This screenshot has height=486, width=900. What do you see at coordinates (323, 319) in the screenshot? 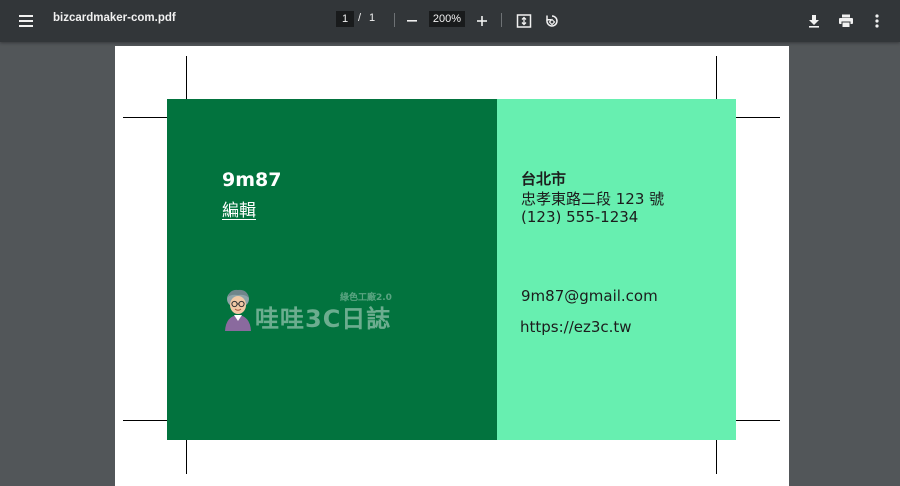
I see `watermark-text: 哇哇3C日誌` at bounding box center [323, 319].